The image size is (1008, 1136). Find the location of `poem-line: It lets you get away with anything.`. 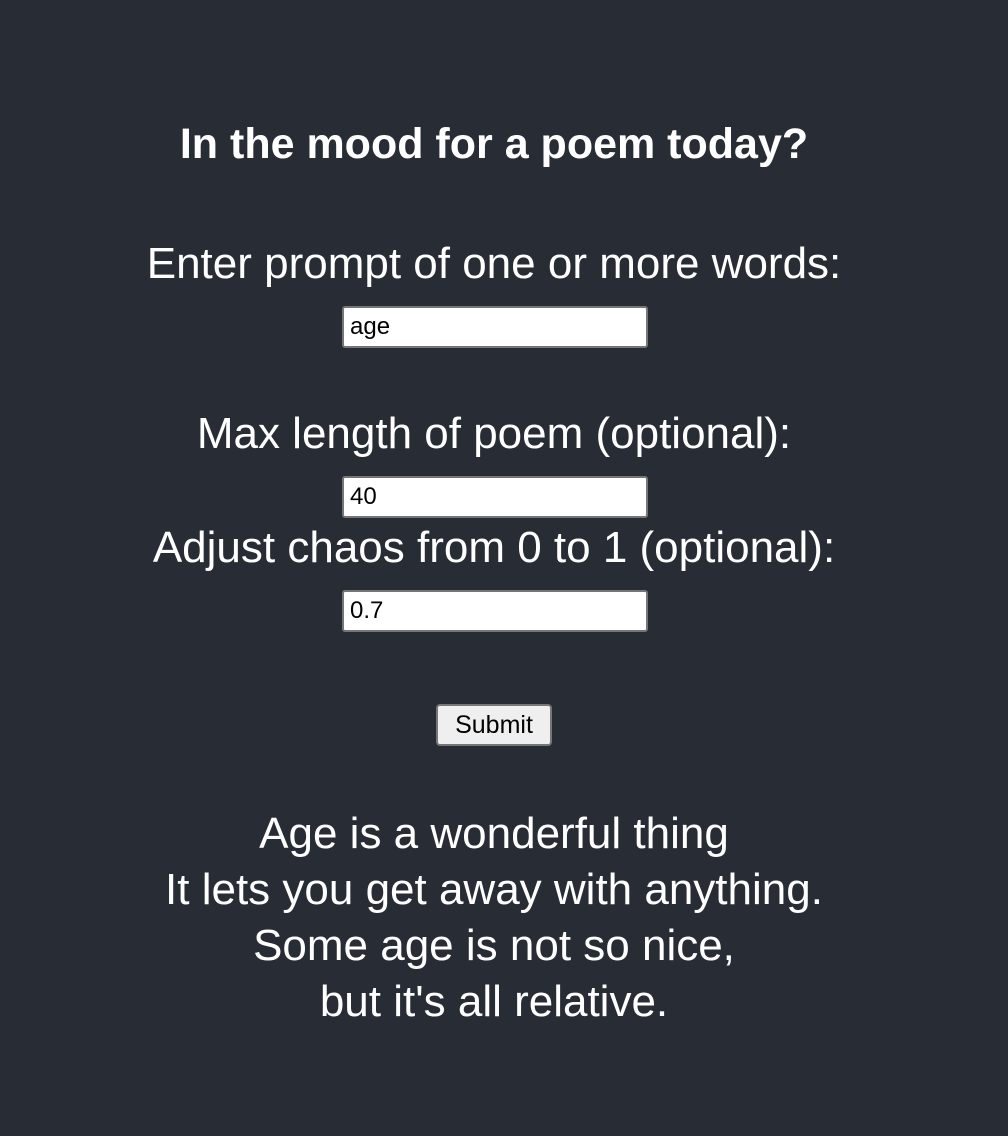

poem-line: It lets you get away with anything. is located at coordinates (494, 889).